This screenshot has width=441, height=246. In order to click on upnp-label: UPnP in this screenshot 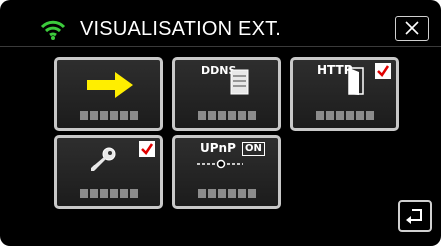, I will do `click(218, 148)`.